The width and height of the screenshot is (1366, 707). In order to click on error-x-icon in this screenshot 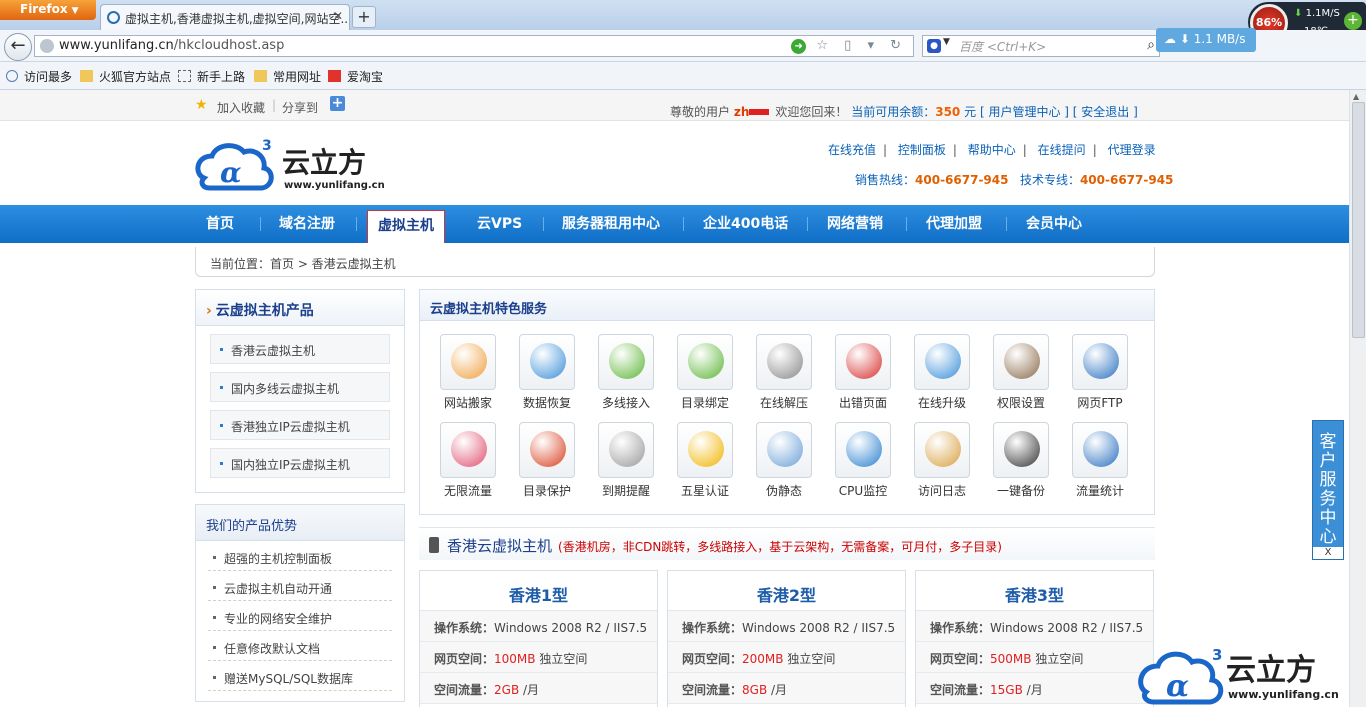, I will do `click(863, 362)`.